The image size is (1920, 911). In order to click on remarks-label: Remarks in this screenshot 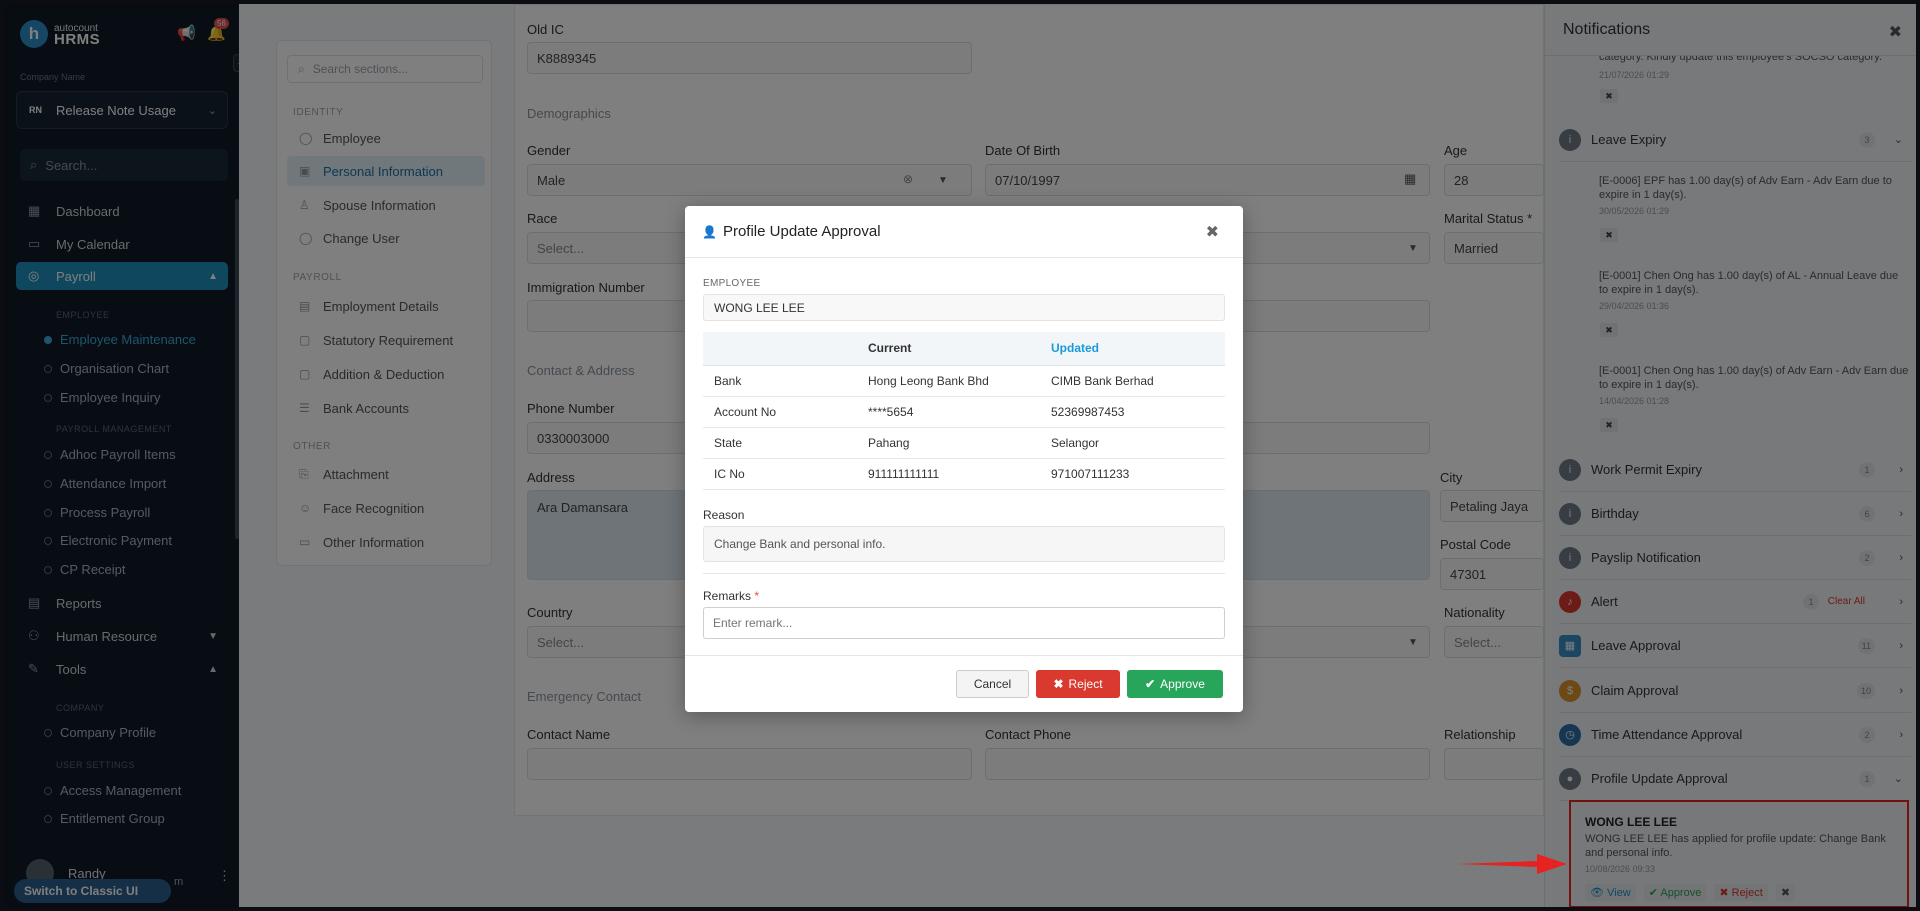, I will do `click(727, 596)`.